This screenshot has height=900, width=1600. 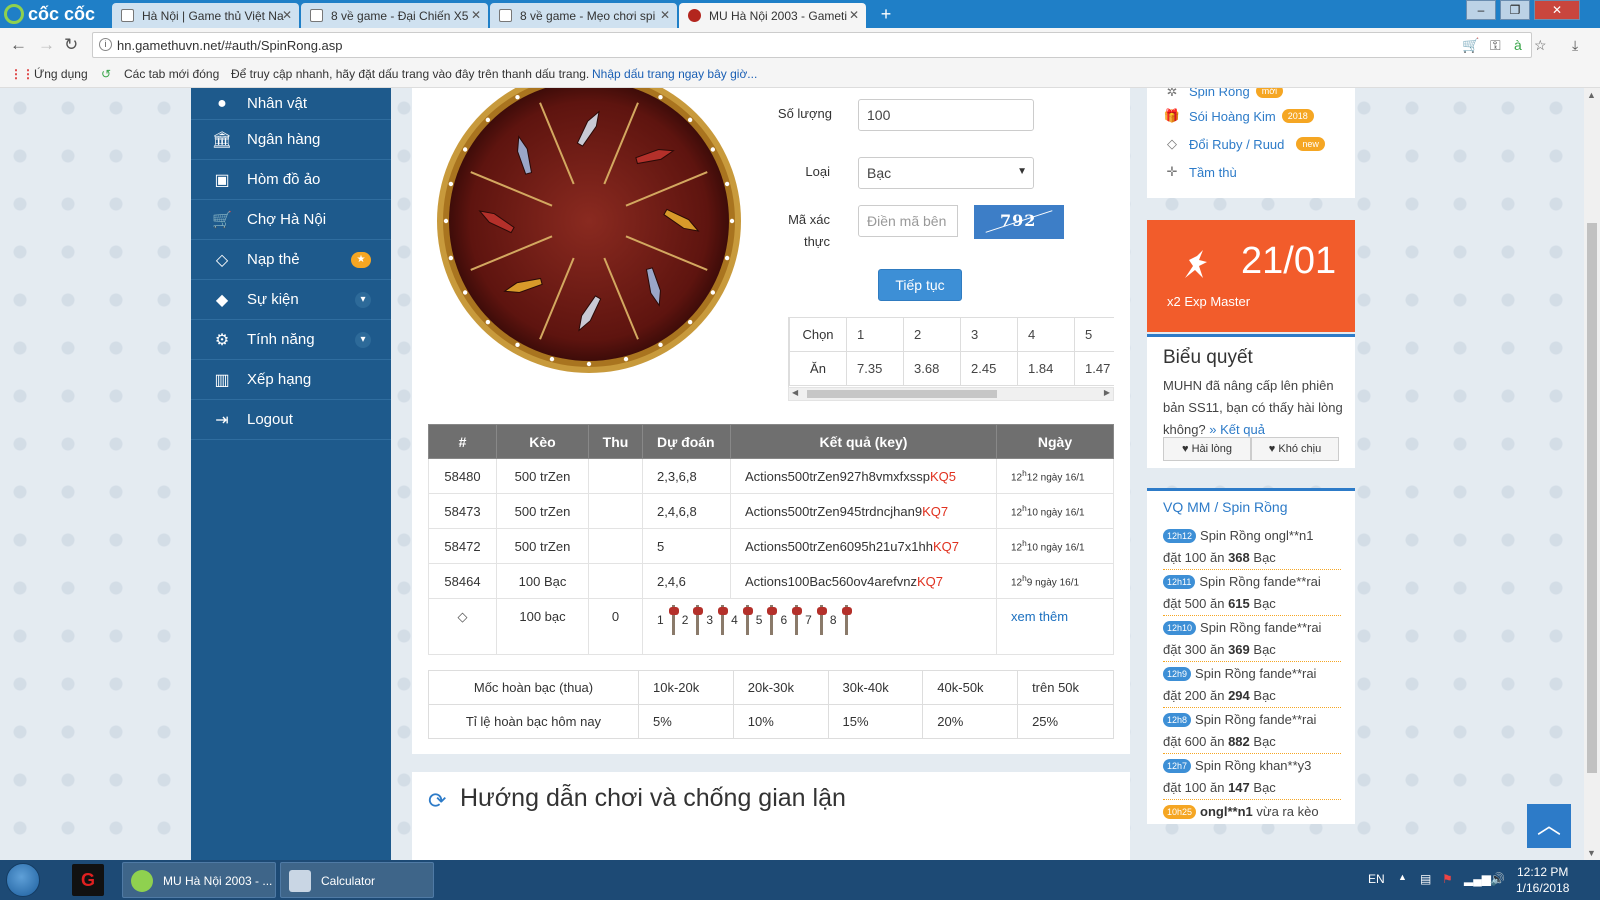 I want to click on taskbar-app-calculator: Calculator, so click(x=357, y=880).